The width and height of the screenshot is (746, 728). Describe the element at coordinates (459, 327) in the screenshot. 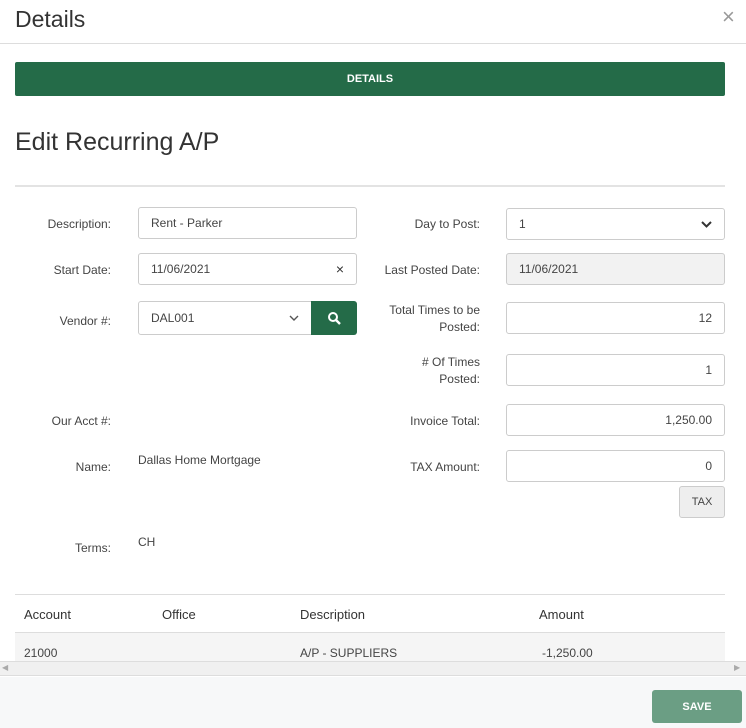

I see `total-times-label-line: Posted:` at that location.